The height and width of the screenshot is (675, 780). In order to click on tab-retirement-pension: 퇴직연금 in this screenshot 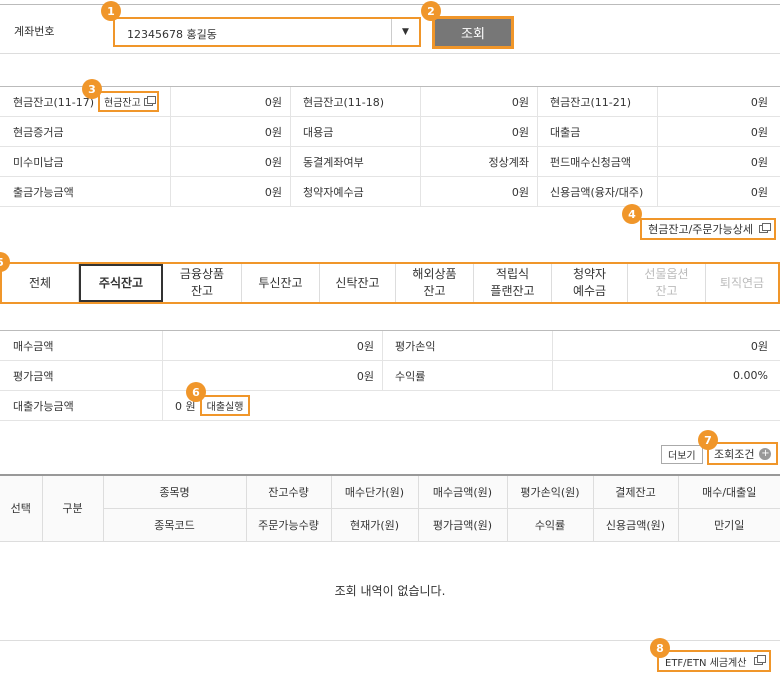, I will do `click(742, 283)`.